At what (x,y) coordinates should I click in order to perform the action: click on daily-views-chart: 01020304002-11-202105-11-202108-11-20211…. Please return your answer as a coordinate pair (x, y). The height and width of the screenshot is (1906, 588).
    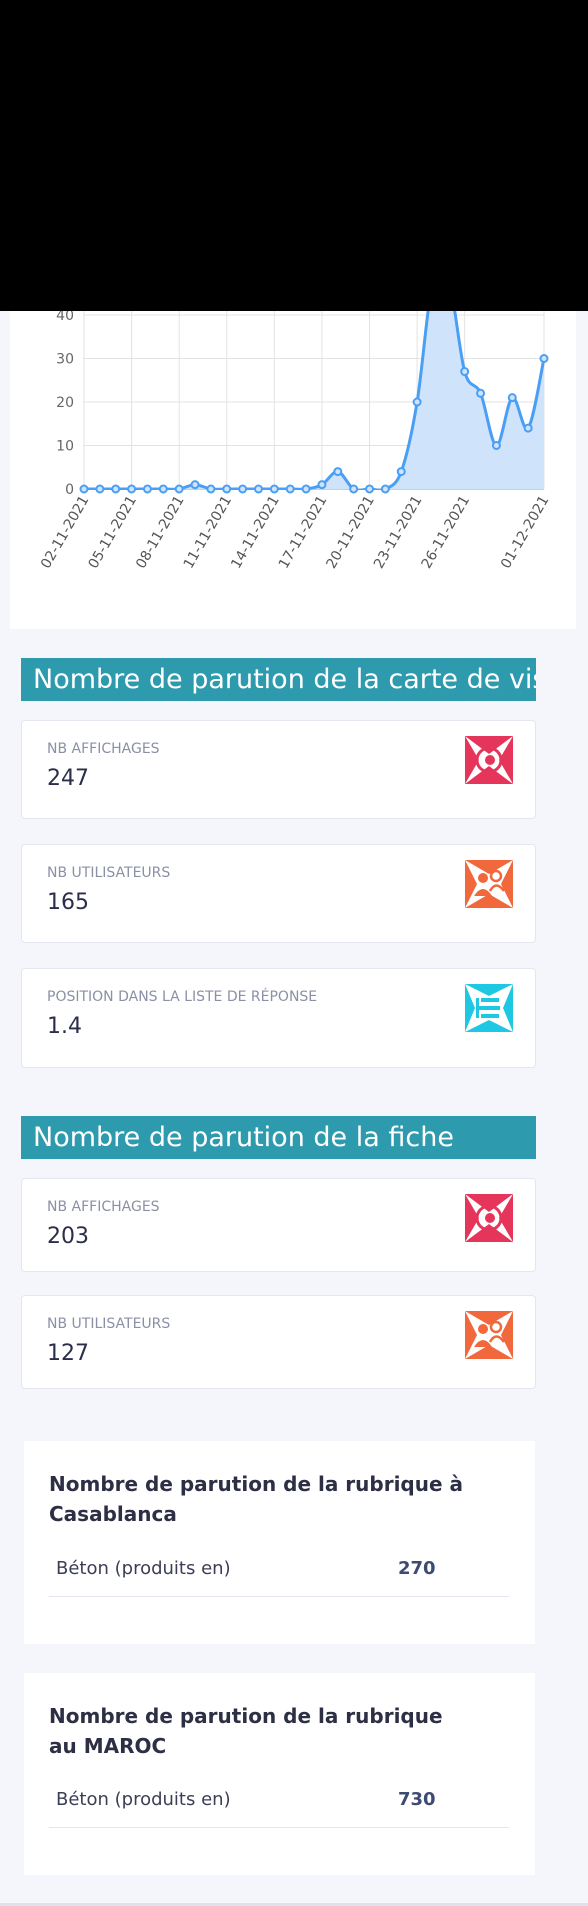
    Looking at the image, I should click on (295, 441).